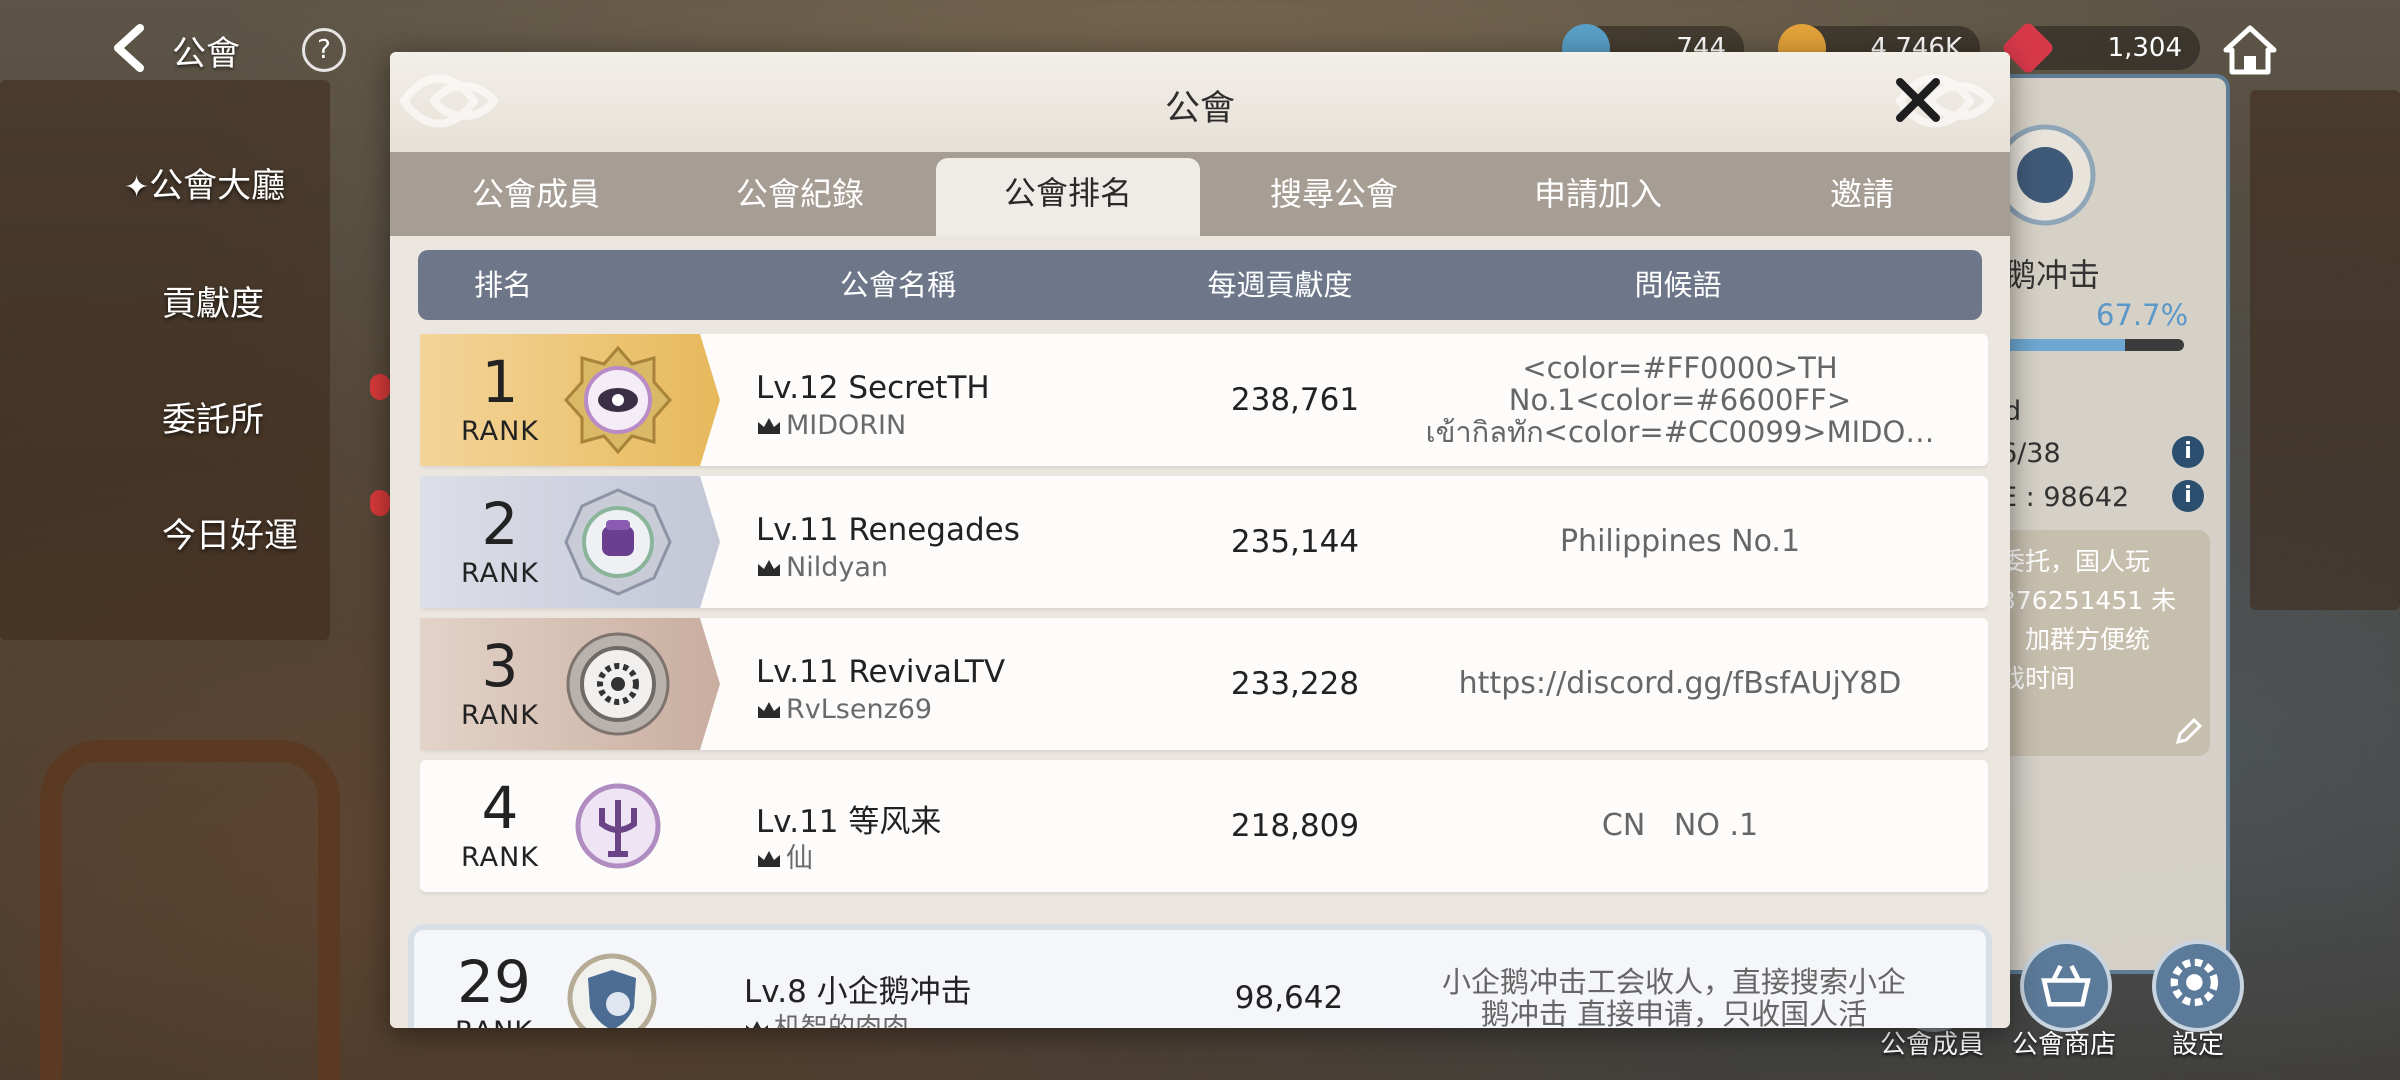 The width and height of the screenshot is (2400, 1080). I want to click on guild-progress-bar, so click(2092, 345).